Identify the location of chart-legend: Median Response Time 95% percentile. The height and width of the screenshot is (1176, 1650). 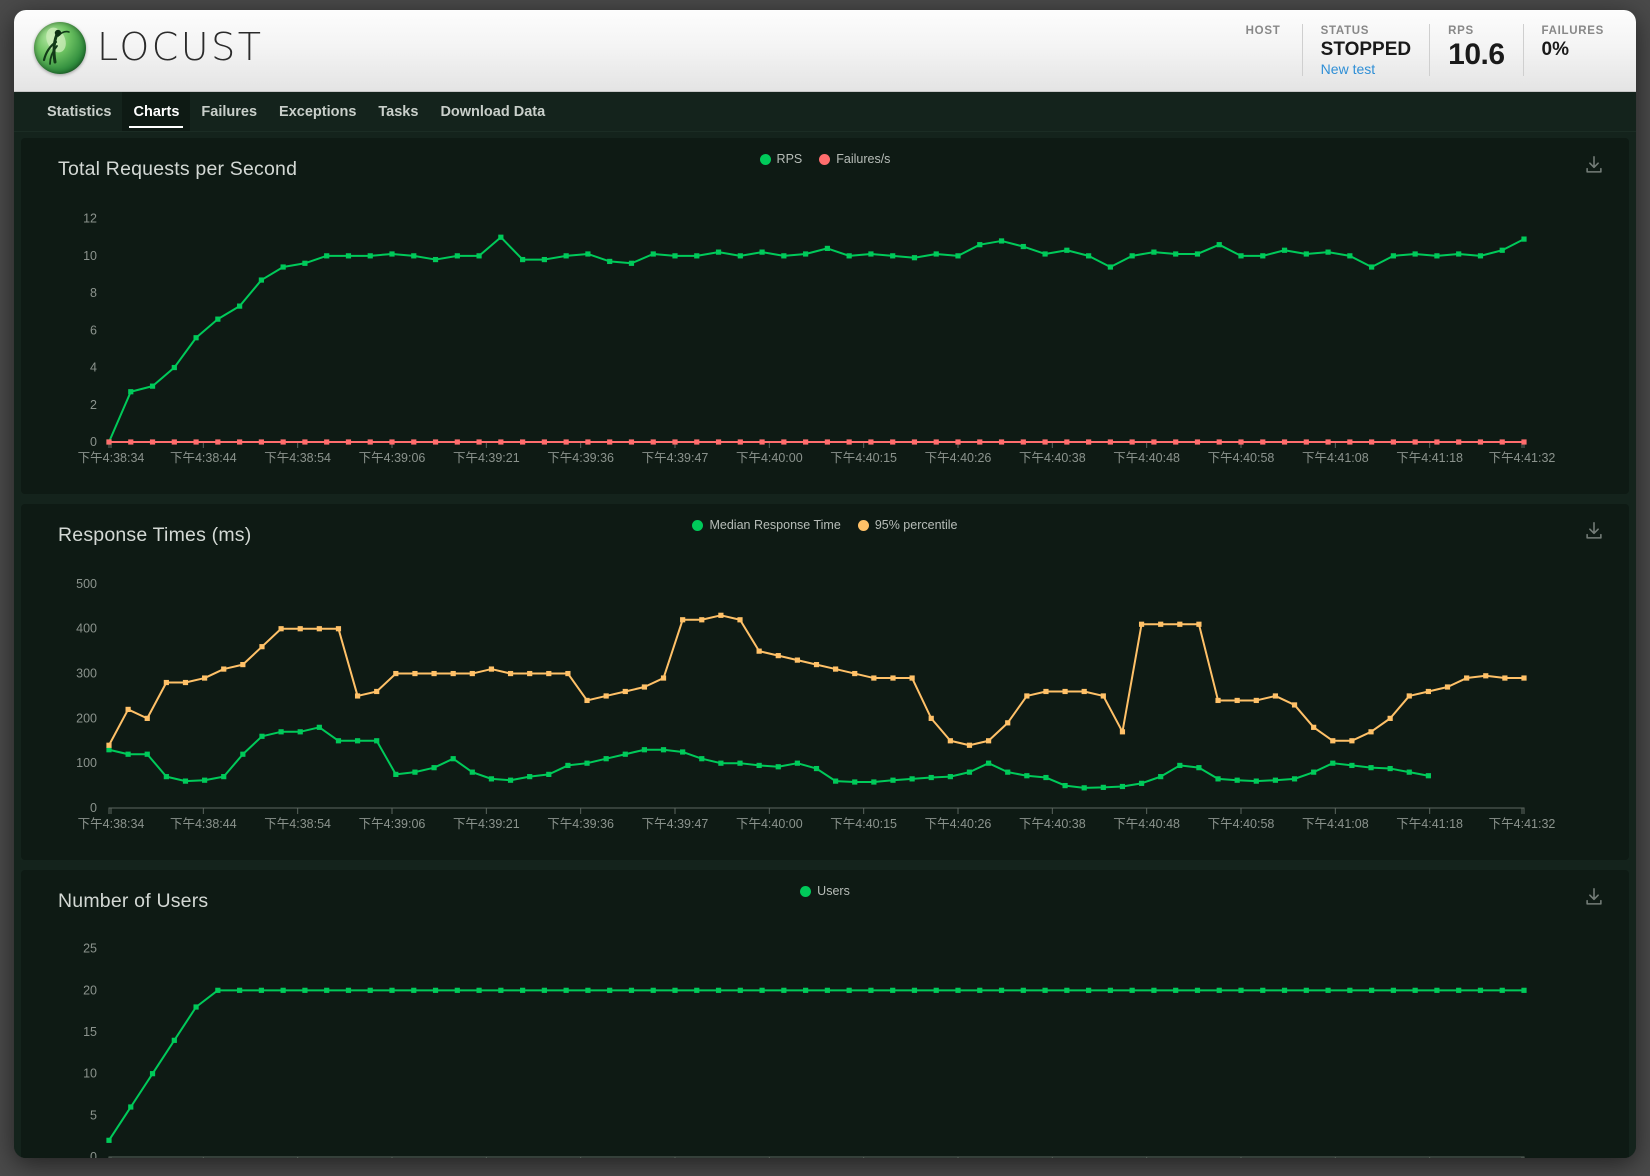
(825, 525).